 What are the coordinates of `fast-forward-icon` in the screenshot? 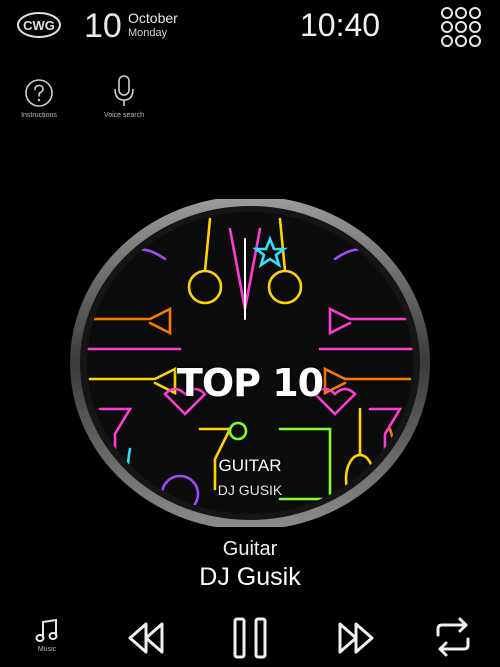 It's located at (356, 638).